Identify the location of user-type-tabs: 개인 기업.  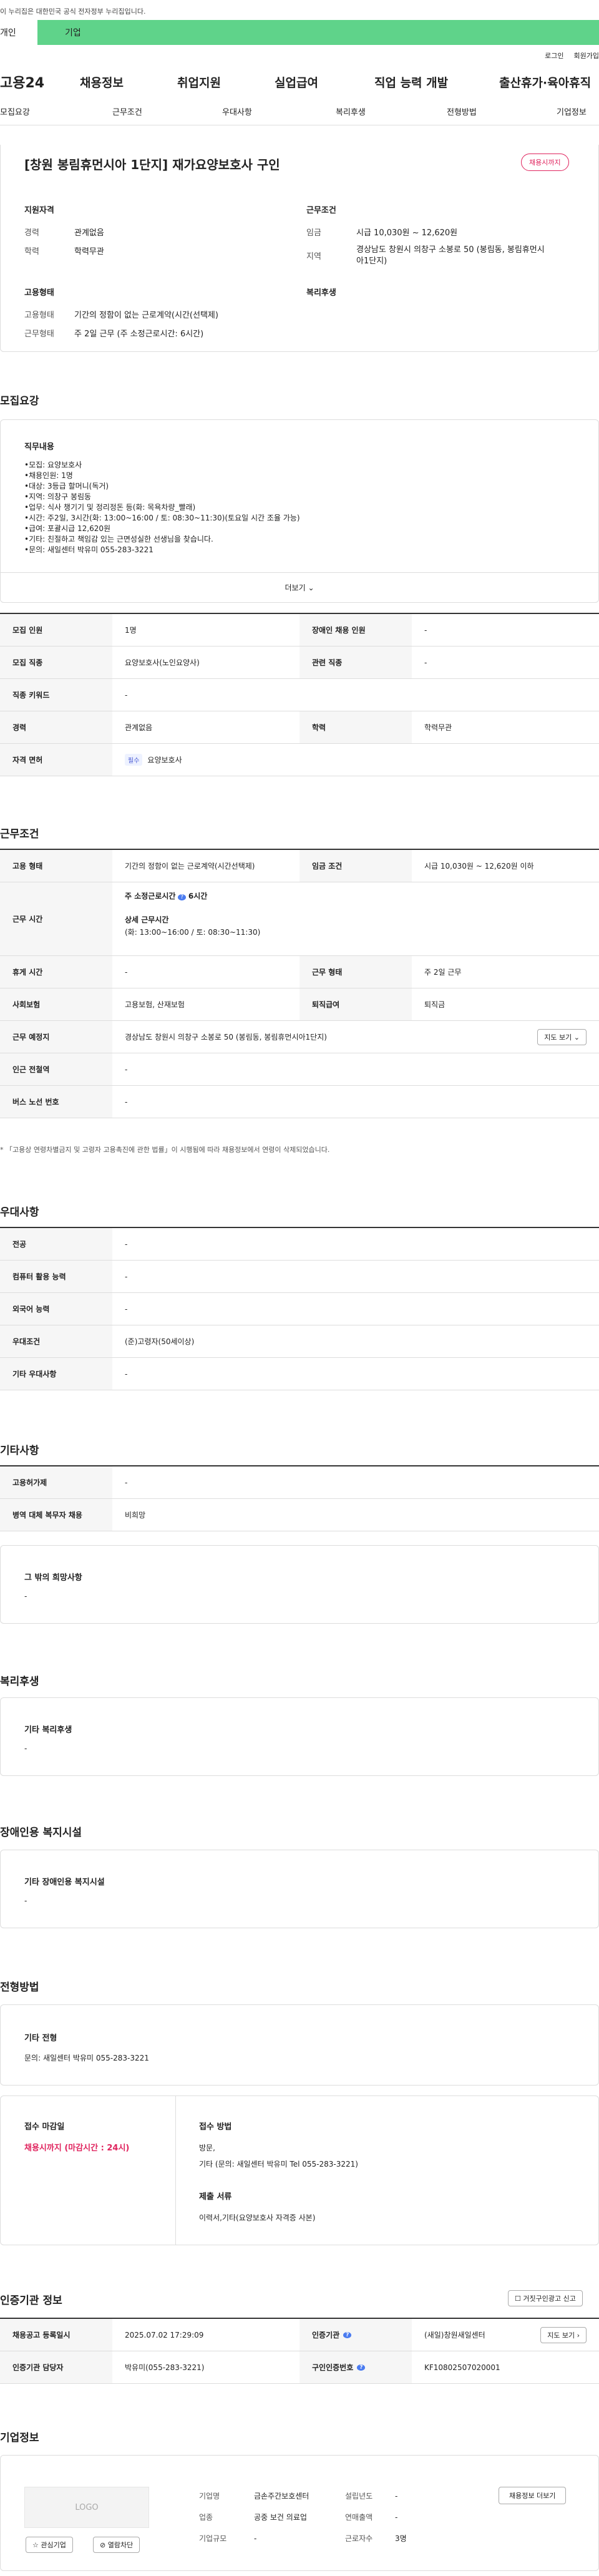
(299, 32).